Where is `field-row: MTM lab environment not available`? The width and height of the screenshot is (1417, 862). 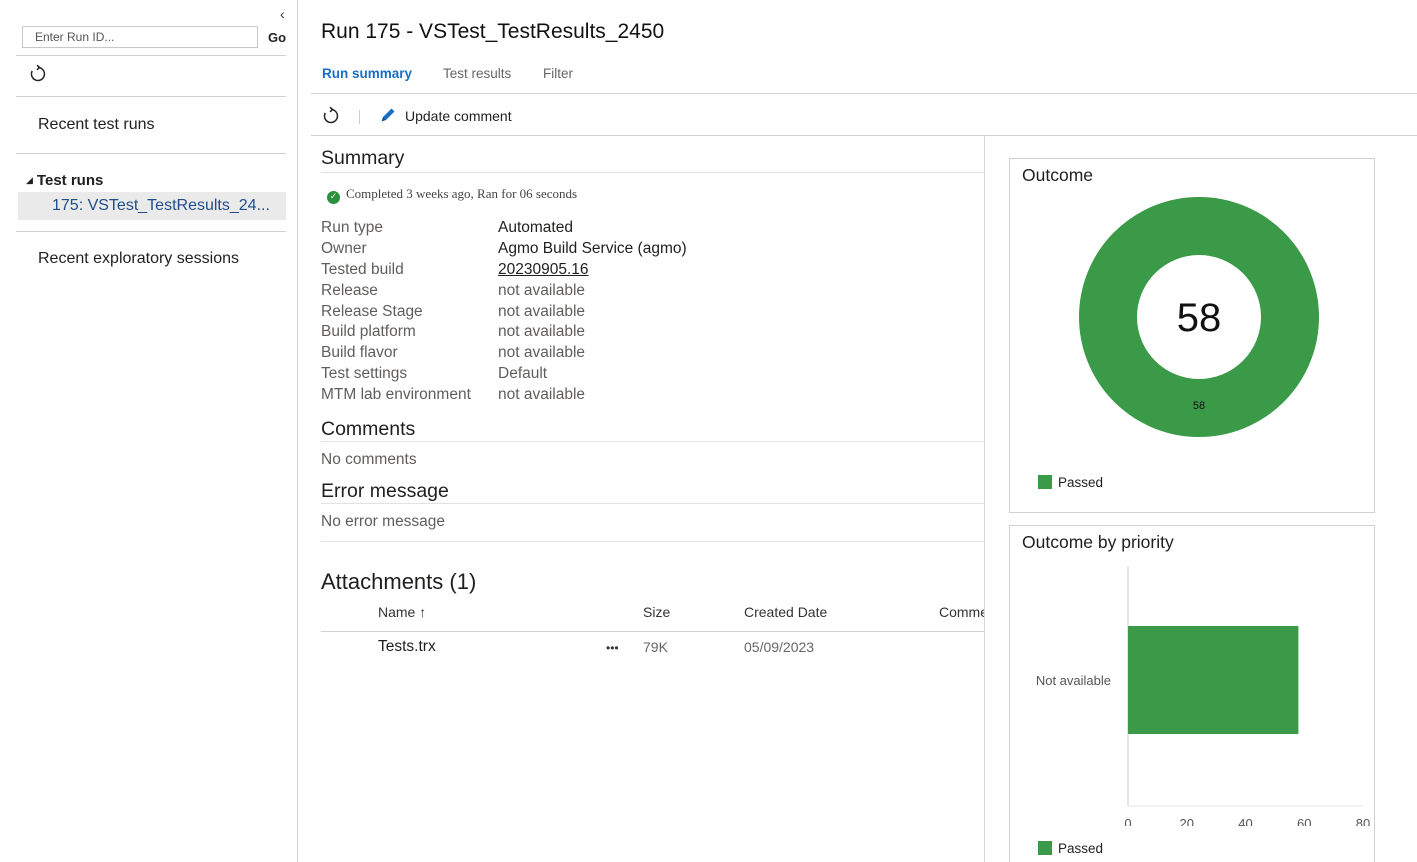 field-row: MTM lab environment not available is located at coordinates (551, 396).